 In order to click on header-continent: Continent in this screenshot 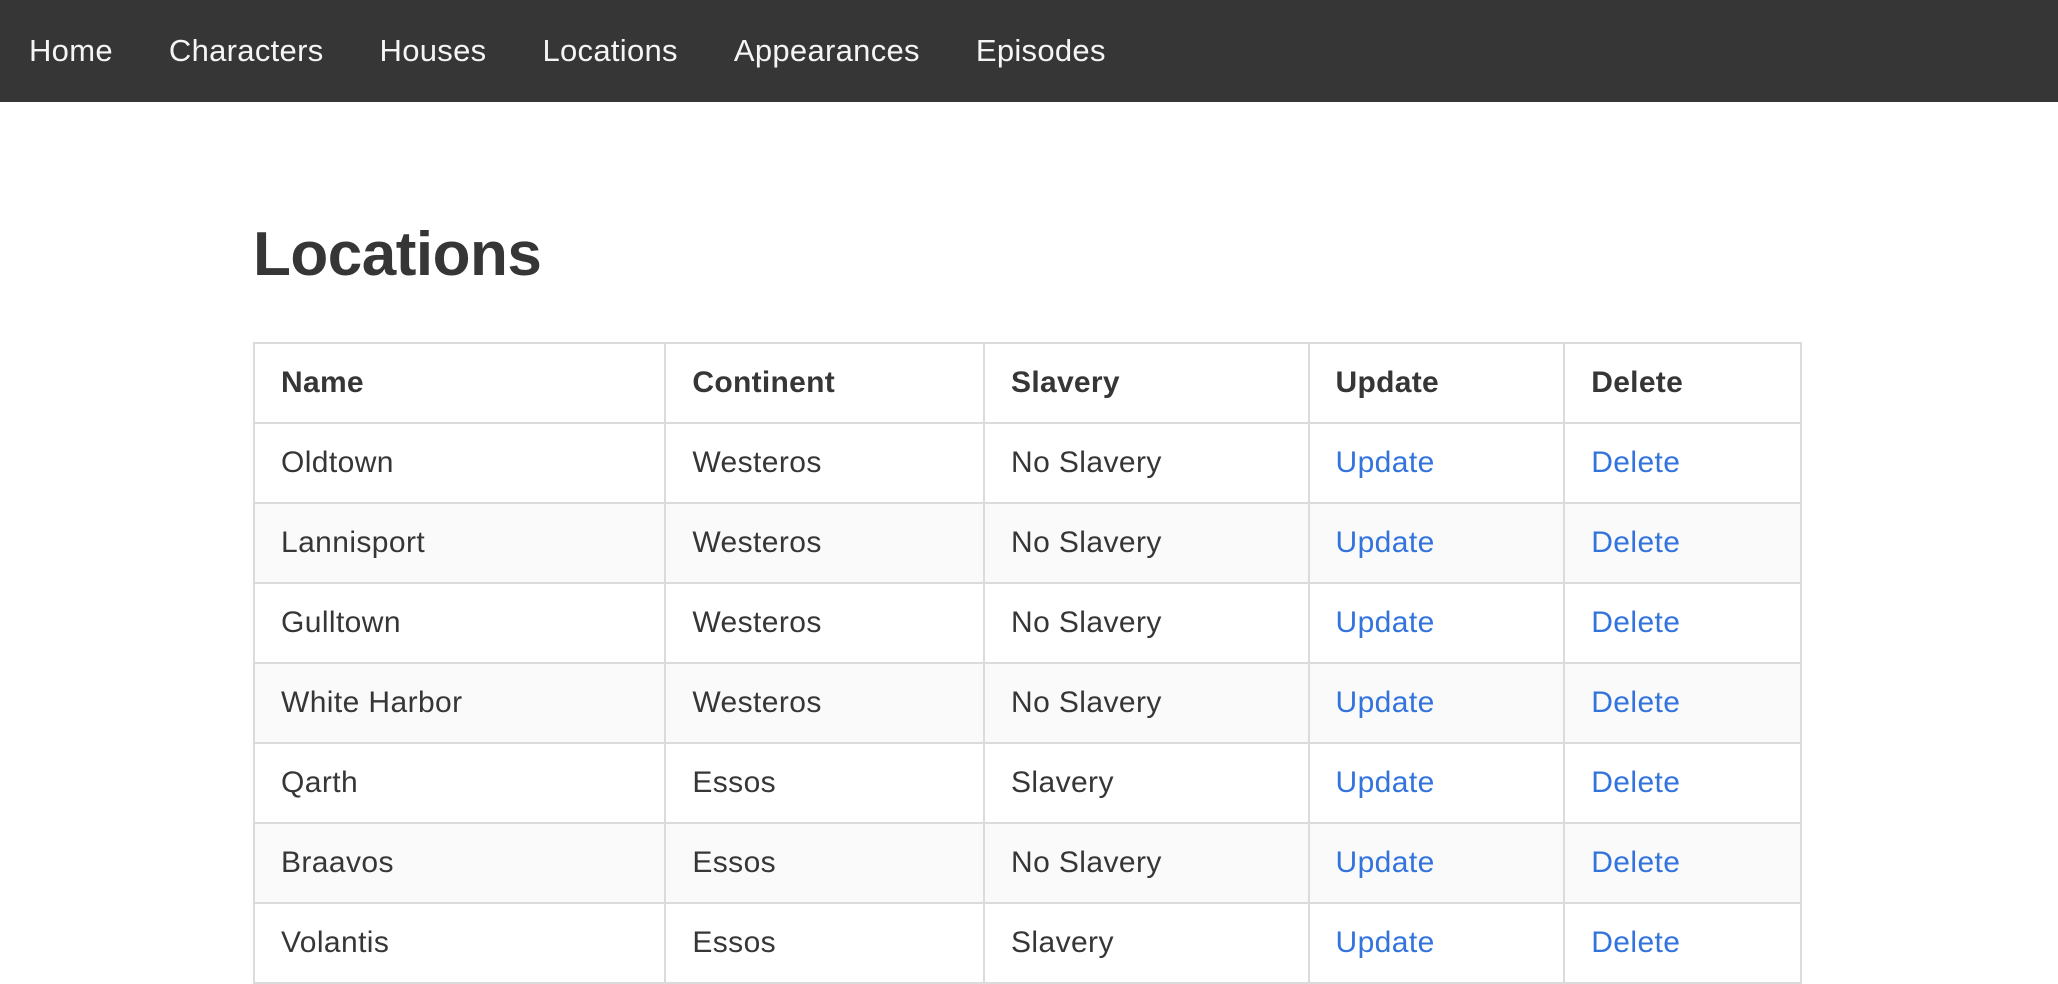, I will do `click(825, 383)`.